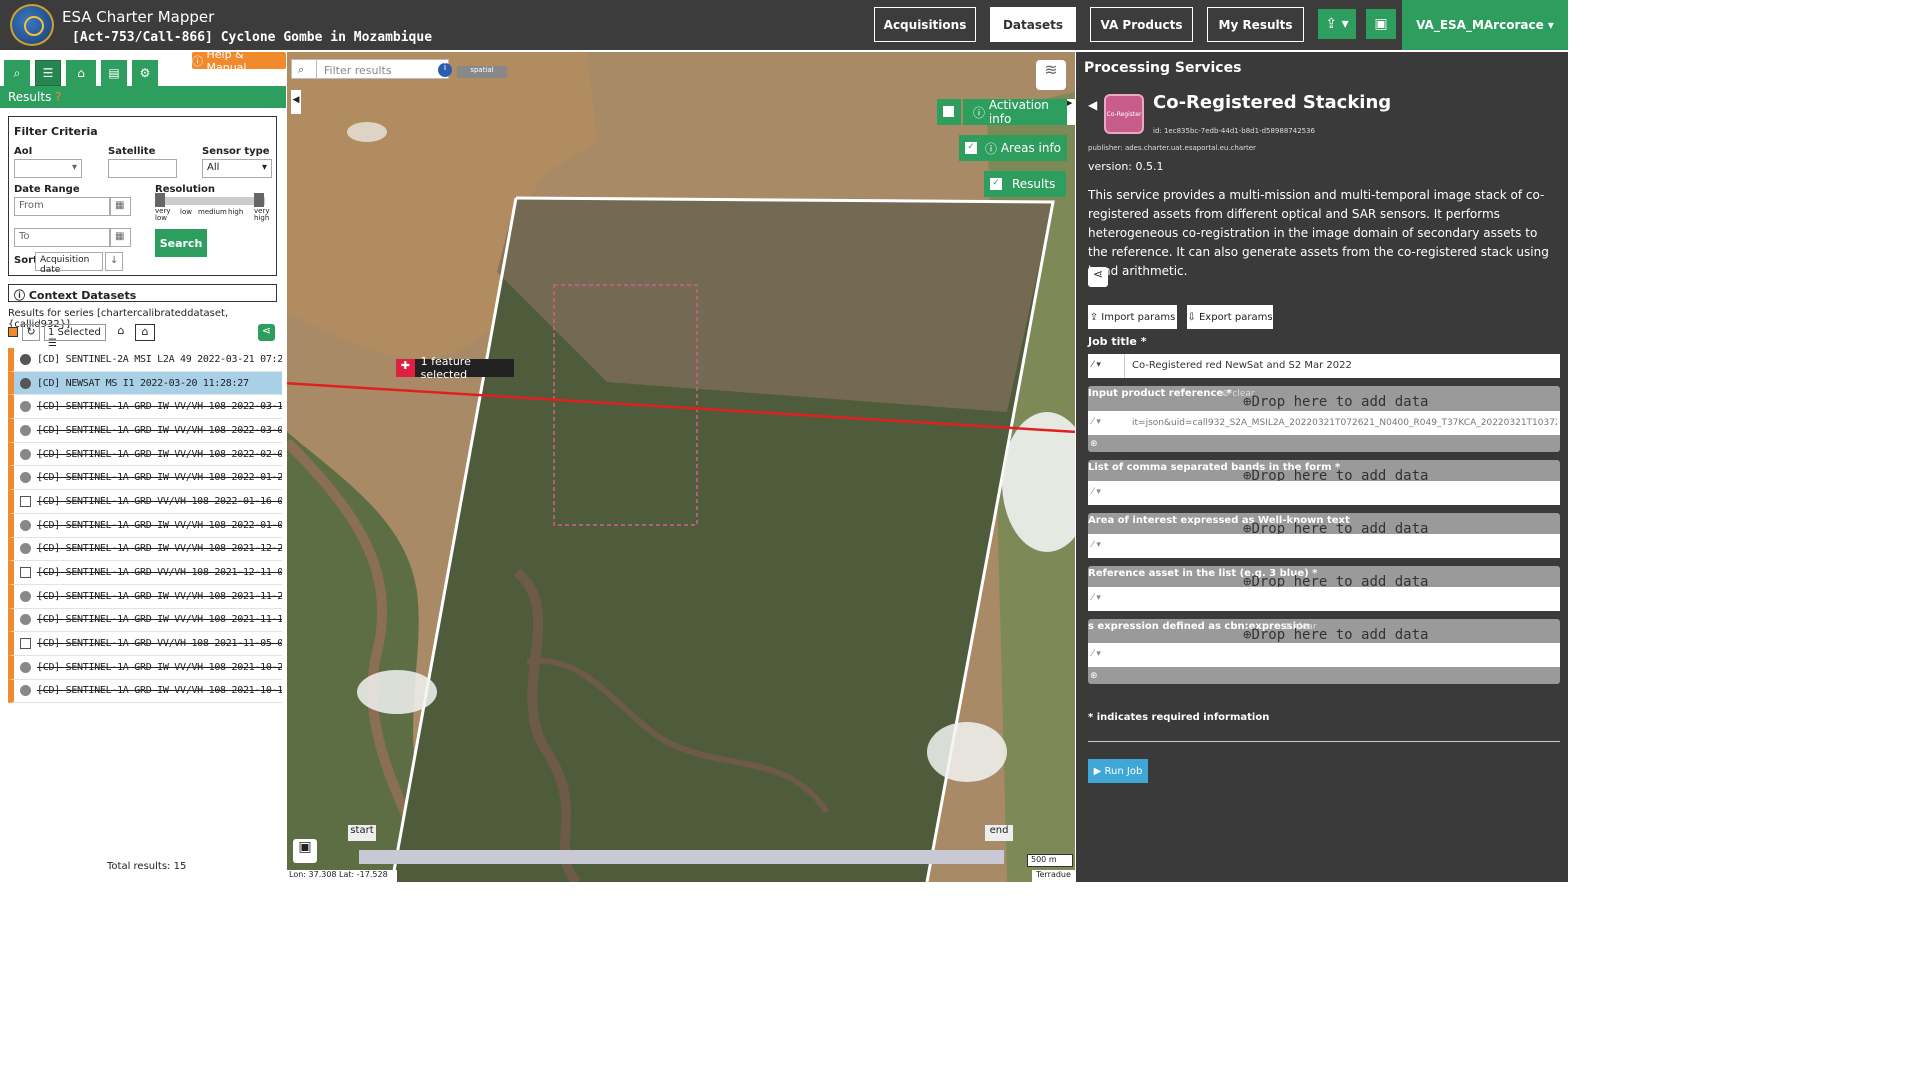 This screenshot has height=1080, width=1920. Describe the element at coordinates (1337, 24) in the screenshot. I see `upload-icon: ⇪ ▾` at that location.